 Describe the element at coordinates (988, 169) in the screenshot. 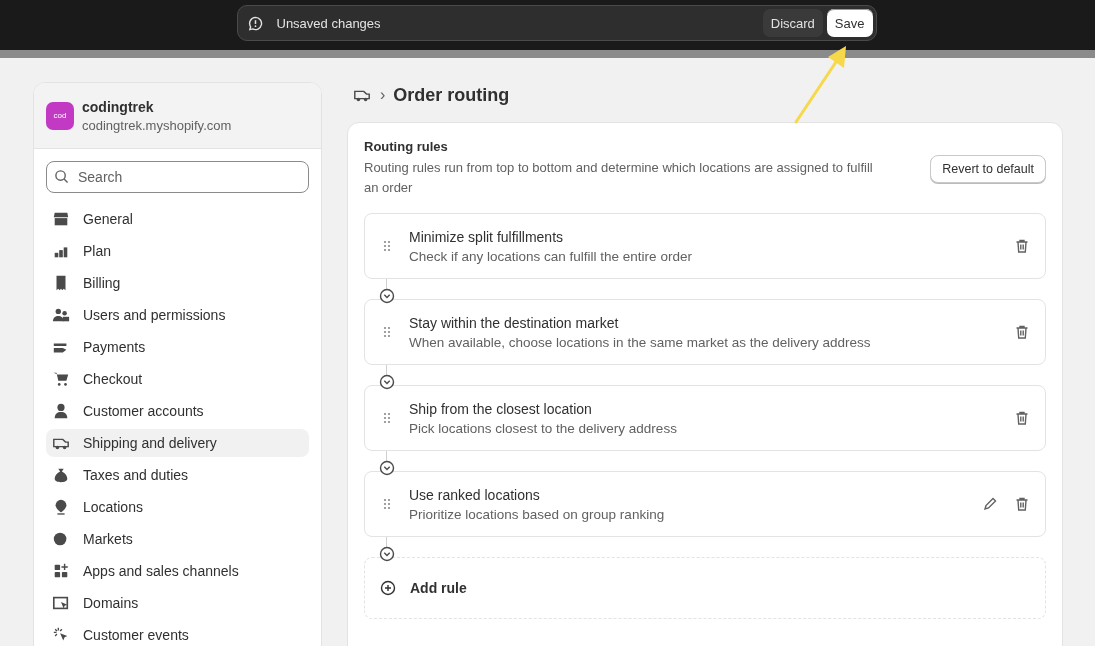

I see `revert-button: Revert to default` at that location.